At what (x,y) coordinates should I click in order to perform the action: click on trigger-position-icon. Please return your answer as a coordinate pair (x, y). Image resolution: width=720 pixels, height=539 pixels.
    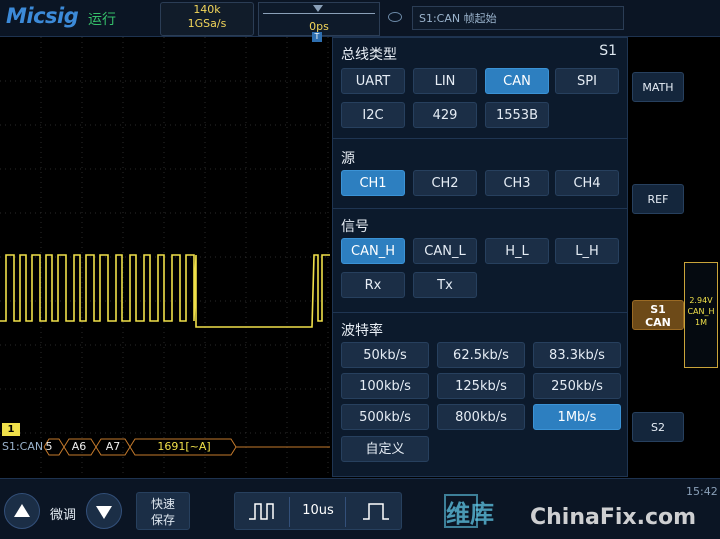
    Looking at the image, I should click on (318, 8).